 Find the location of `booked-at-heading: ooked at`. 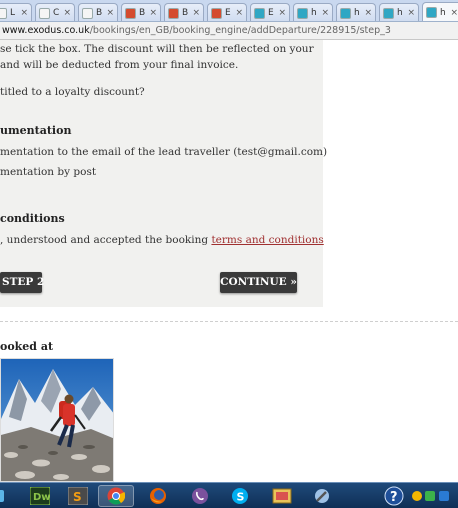

booked-at-heading: ooked at is located at coordinates (27, 346).